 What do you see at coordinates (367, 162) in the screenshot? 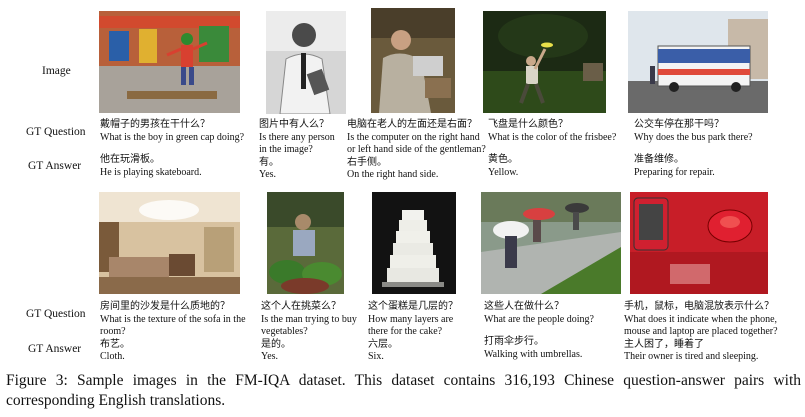
I see `answer-zh: 右手侧。` at bounding box center [367, 162].